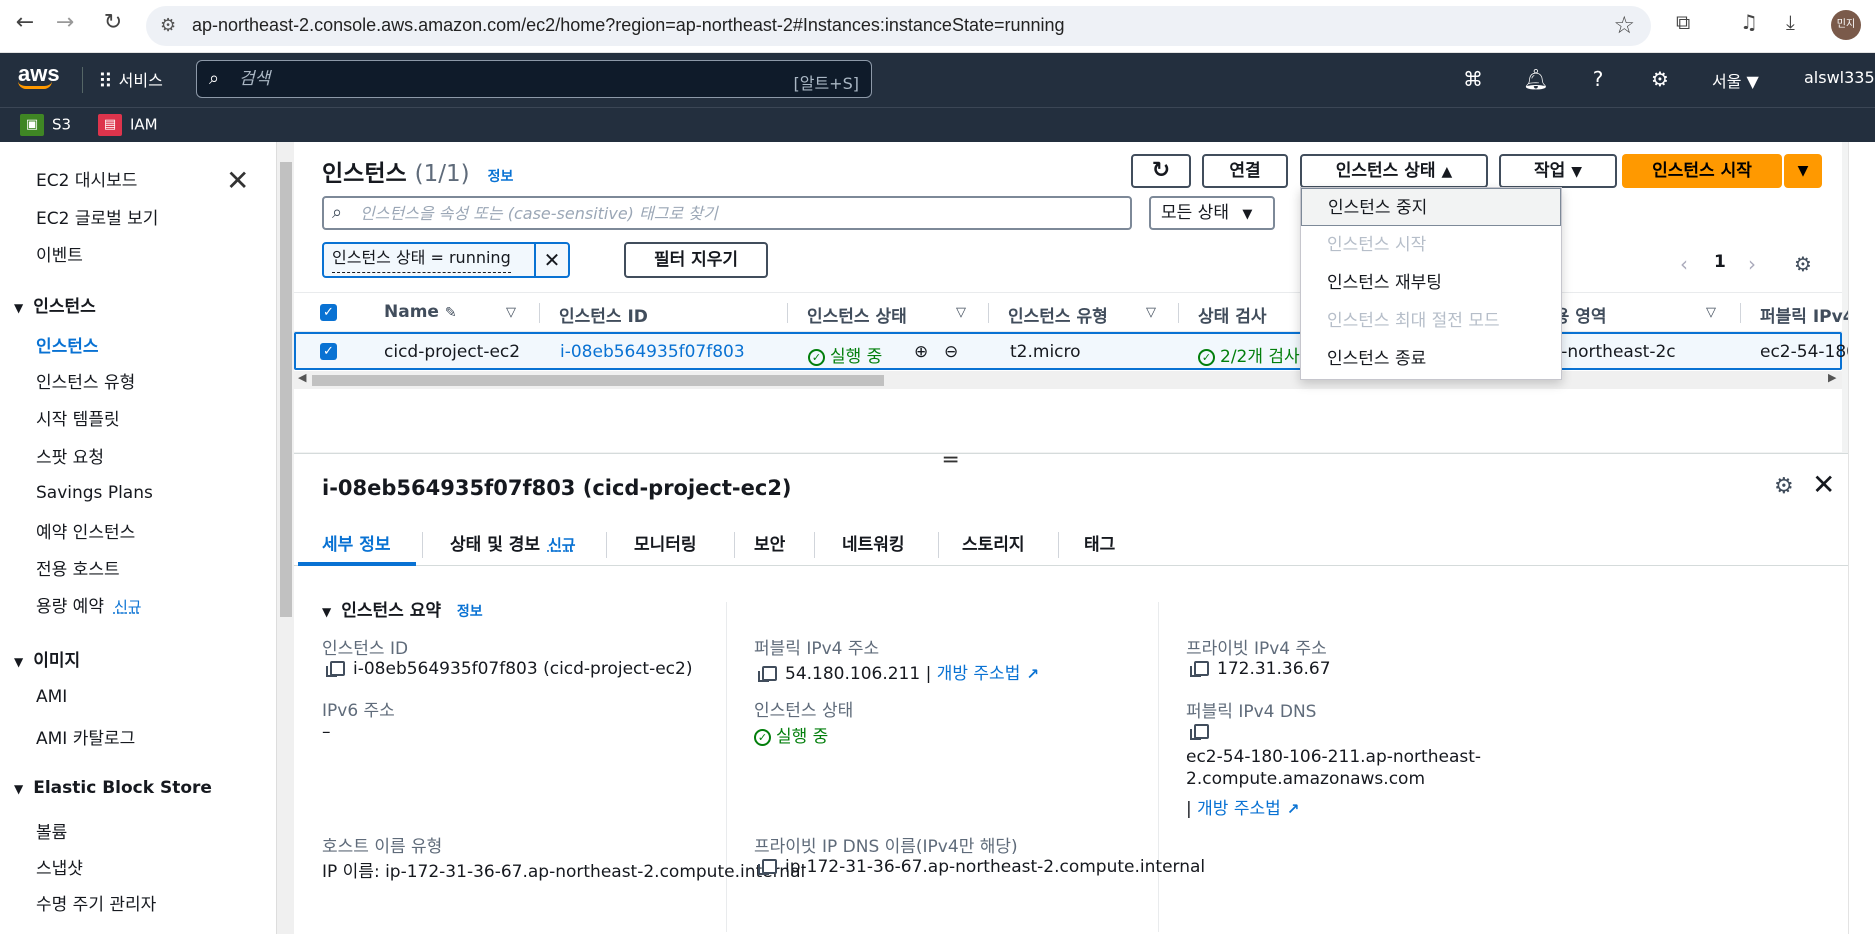  I want to click on clear-filters-button: 필터 지우기, so click(696, 260).